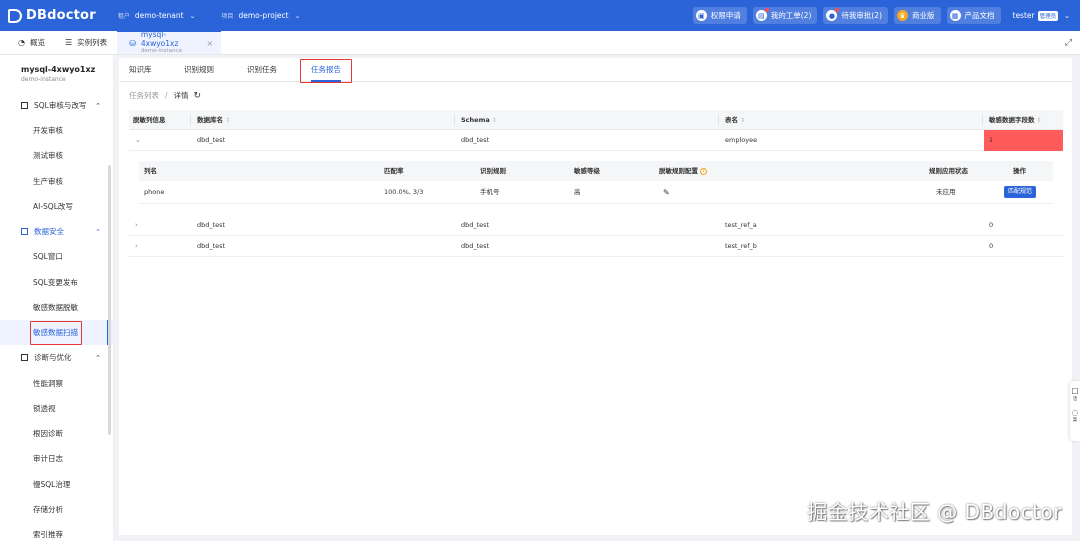 The image size is (1080, 541). Describe the element at coordinates (144, 95) in the screenshot. I see `breadcrumb-parent: 任务列表` at that location.